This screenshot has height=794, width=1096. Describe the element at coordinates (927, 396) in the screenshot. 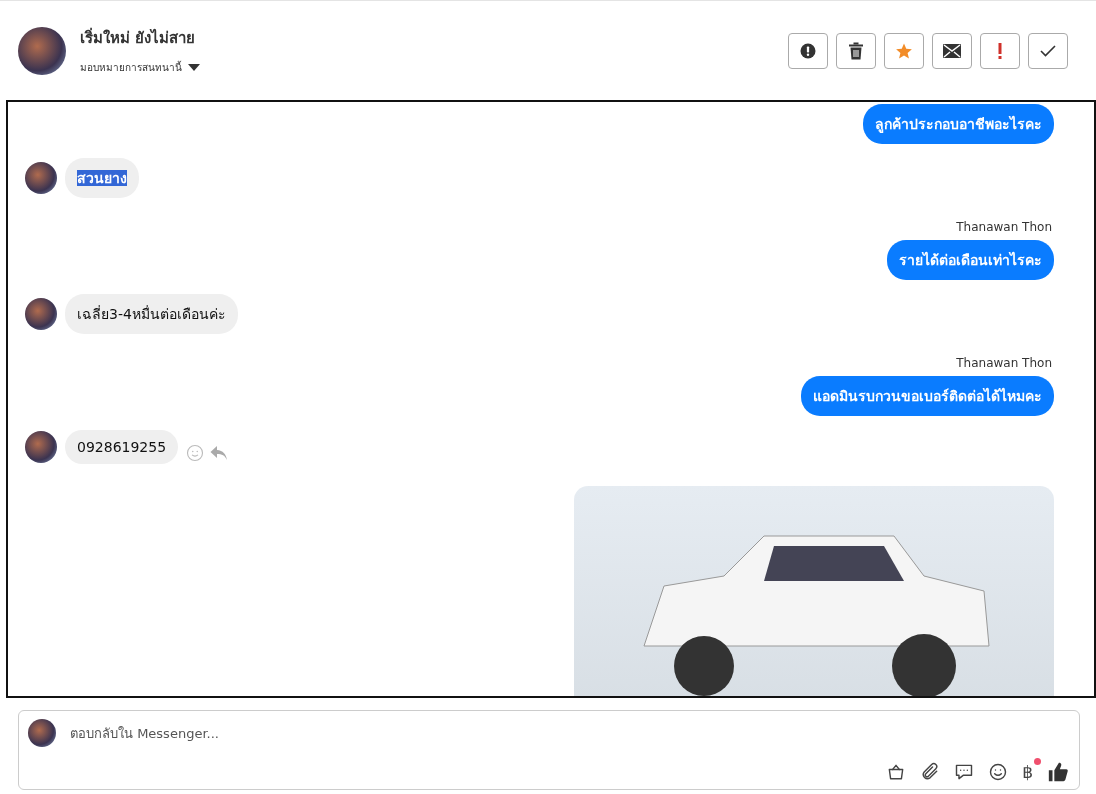

I see `message-bubble: แอดมินรบกวนขอเบอร์ติดต่อได้ไหมคะ` at that location.